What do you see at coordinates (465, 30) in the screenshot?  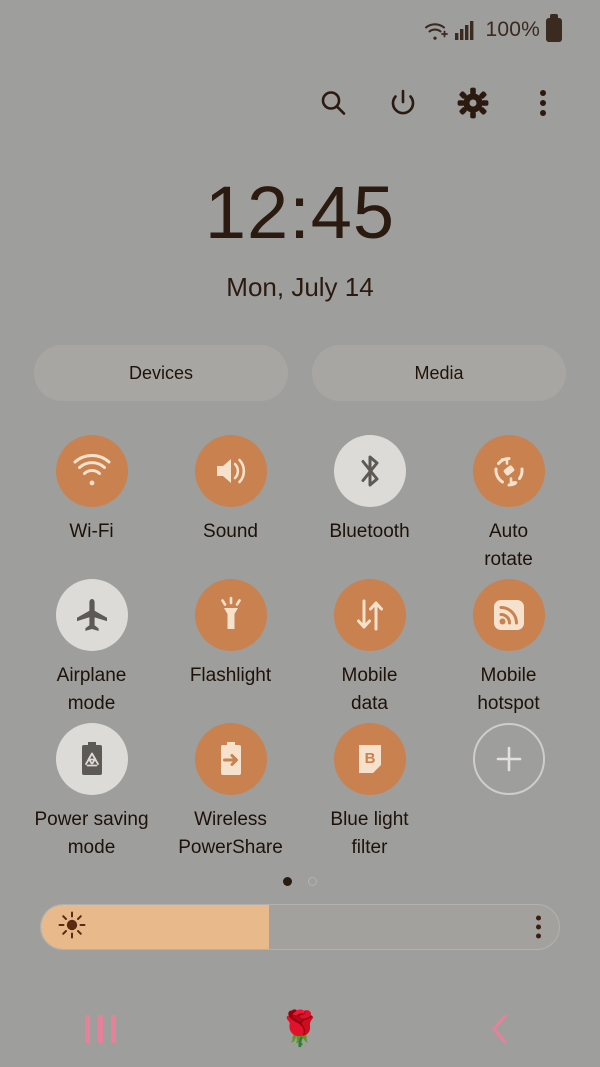 I see `cellular-signal-icon` at bounding box center [465, 30].